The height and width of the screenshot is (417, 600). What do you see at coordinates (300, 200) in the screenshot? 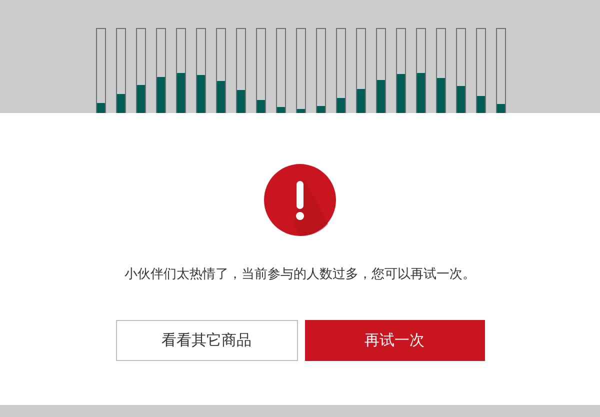
I see `exclamation-icon` at bounding box center [300, 200].